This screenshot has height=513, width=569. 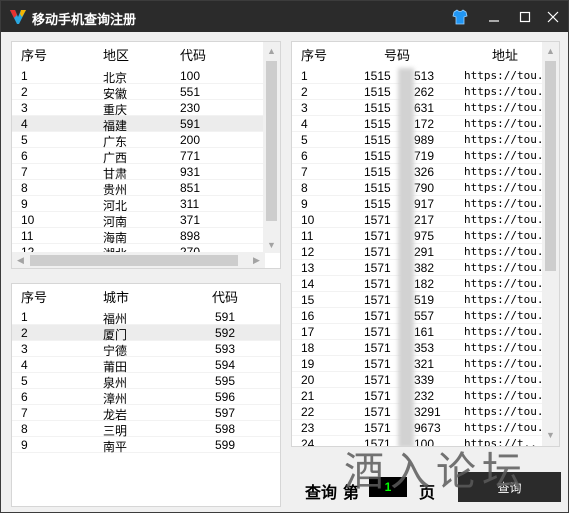 I want to click on table-row: 2 厦门 592, so click(x=146, y=333).